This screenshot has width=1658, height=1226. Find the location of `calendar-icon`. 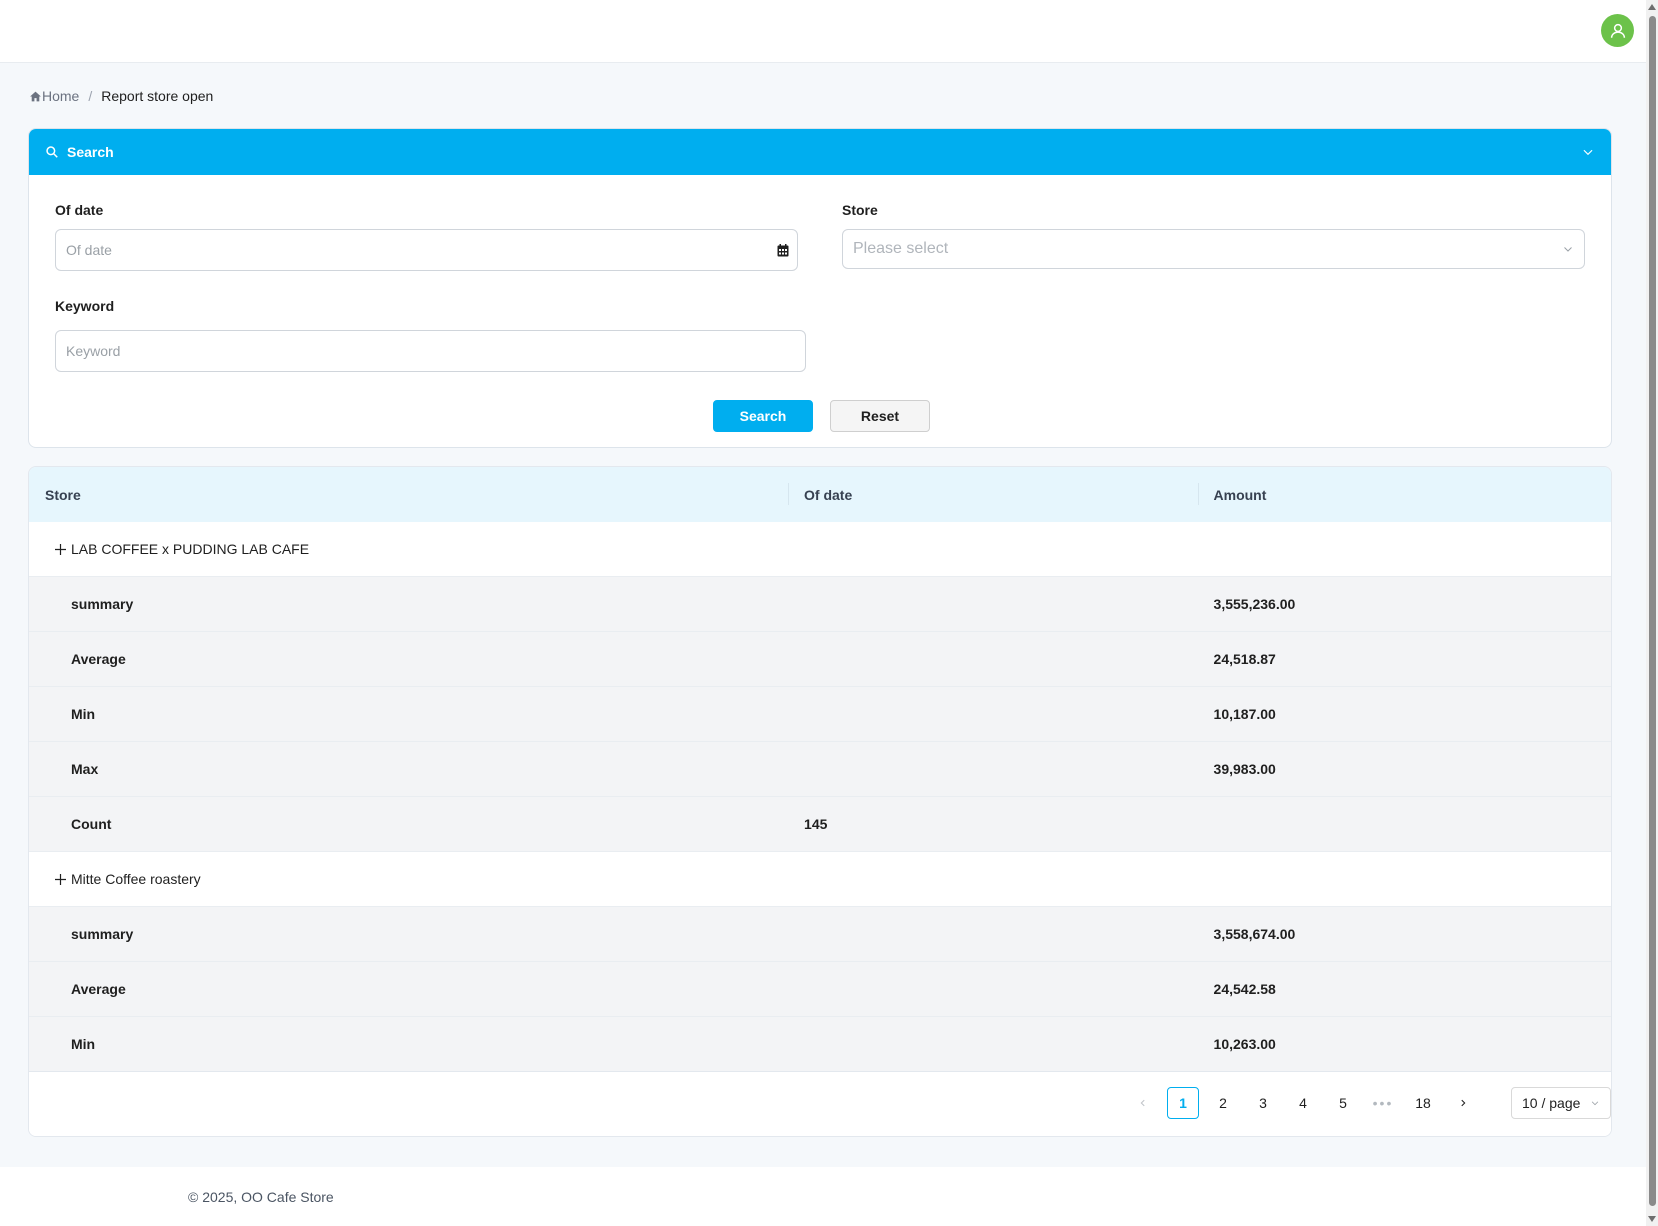

calendar-icon is located at coordinates (783, 250).